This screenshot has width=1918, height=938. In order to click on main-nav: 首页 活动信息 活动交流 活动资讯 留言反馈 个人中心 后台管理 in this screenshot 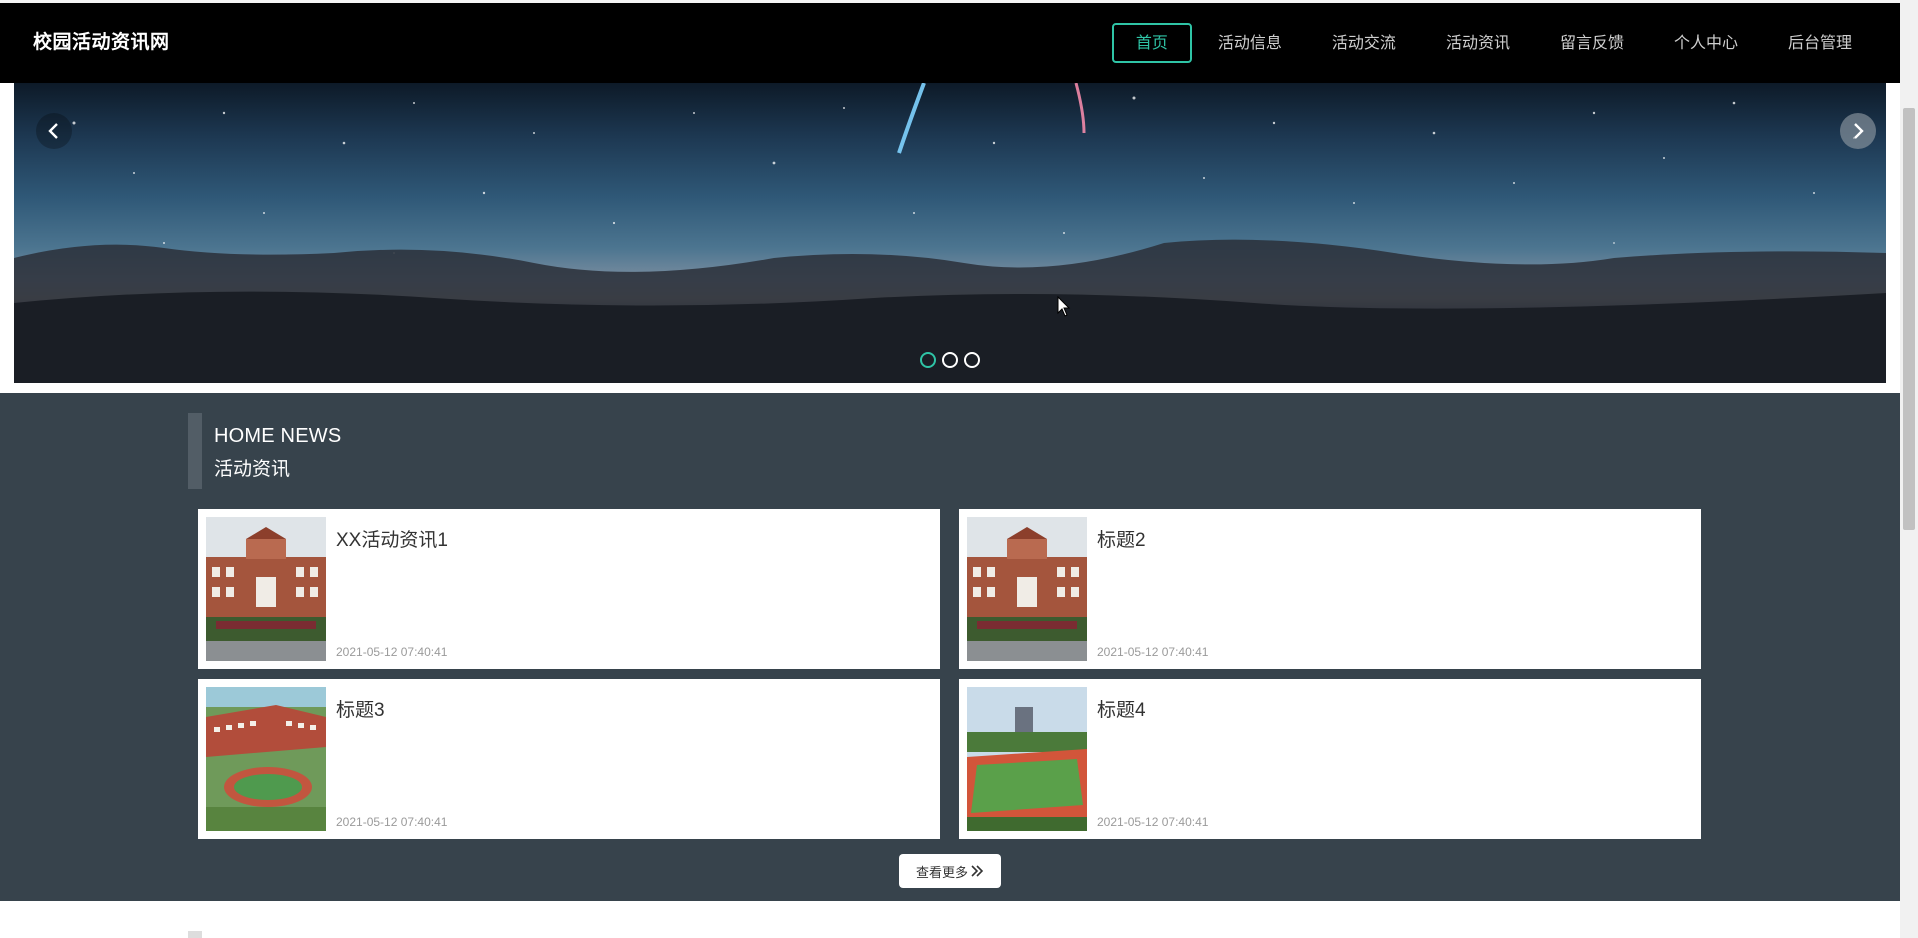, I will do `click(1493, 43)`.